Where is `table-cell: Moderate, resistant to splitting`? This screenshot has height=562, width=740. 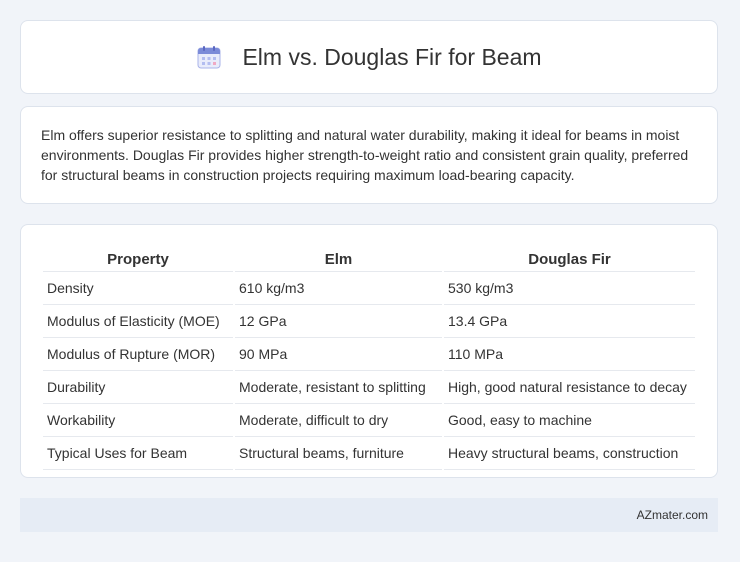
table-cell: Moderate, resistant to splitting is located at coordinates (338, 388).